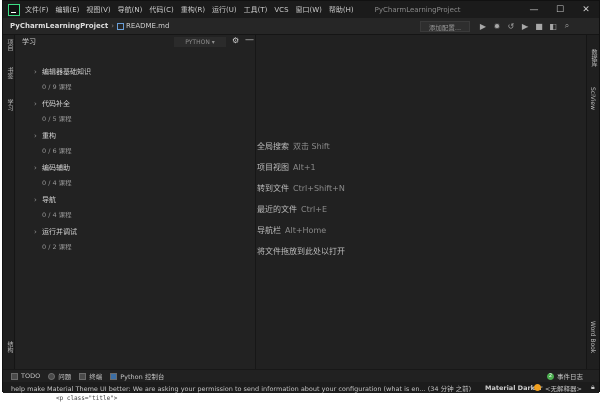 The height and width of the screenshot is (404, 600). I want to click on hint-recent-files: 最近的文件 Ctrl+E, so click(292, 209).